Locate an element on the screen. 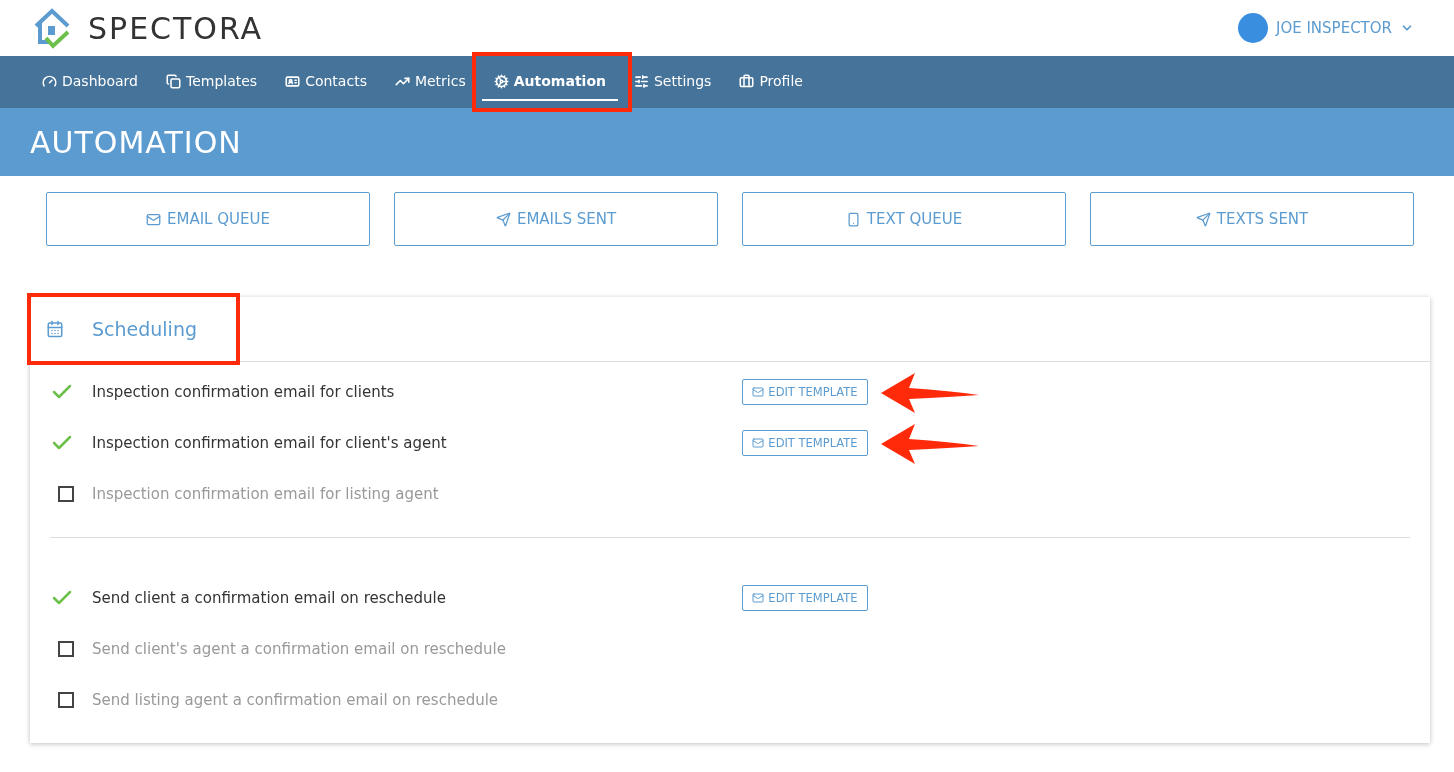  option-label: Inspection confirmation email for client's agent is located at coordinates (270, 442).